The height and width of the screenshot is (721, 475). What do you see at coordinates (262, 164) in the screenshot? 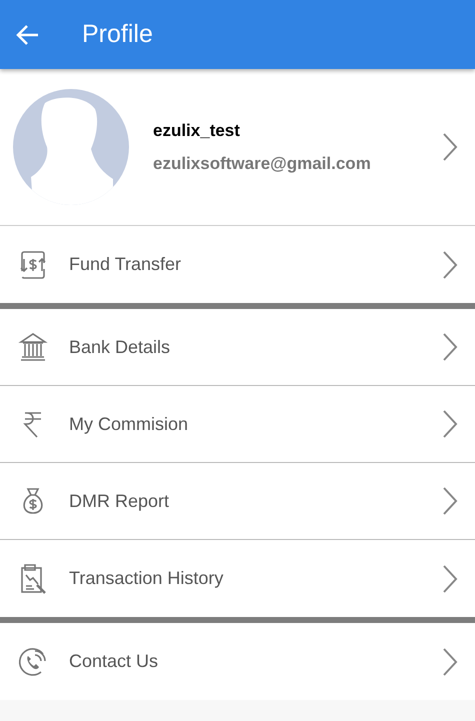
I see `email-address: ezulixsoftware@gmail.com` at bounding box center [262, 164].